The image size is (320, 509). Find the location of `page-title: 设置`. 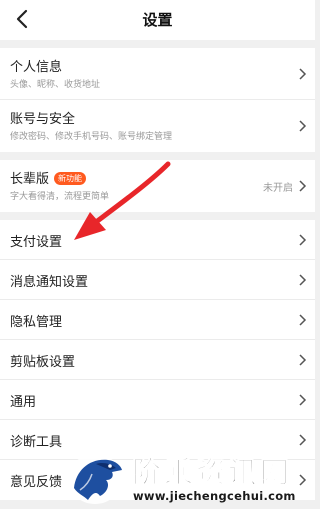

page-title: 设置 is located at coordinates (157, 20).